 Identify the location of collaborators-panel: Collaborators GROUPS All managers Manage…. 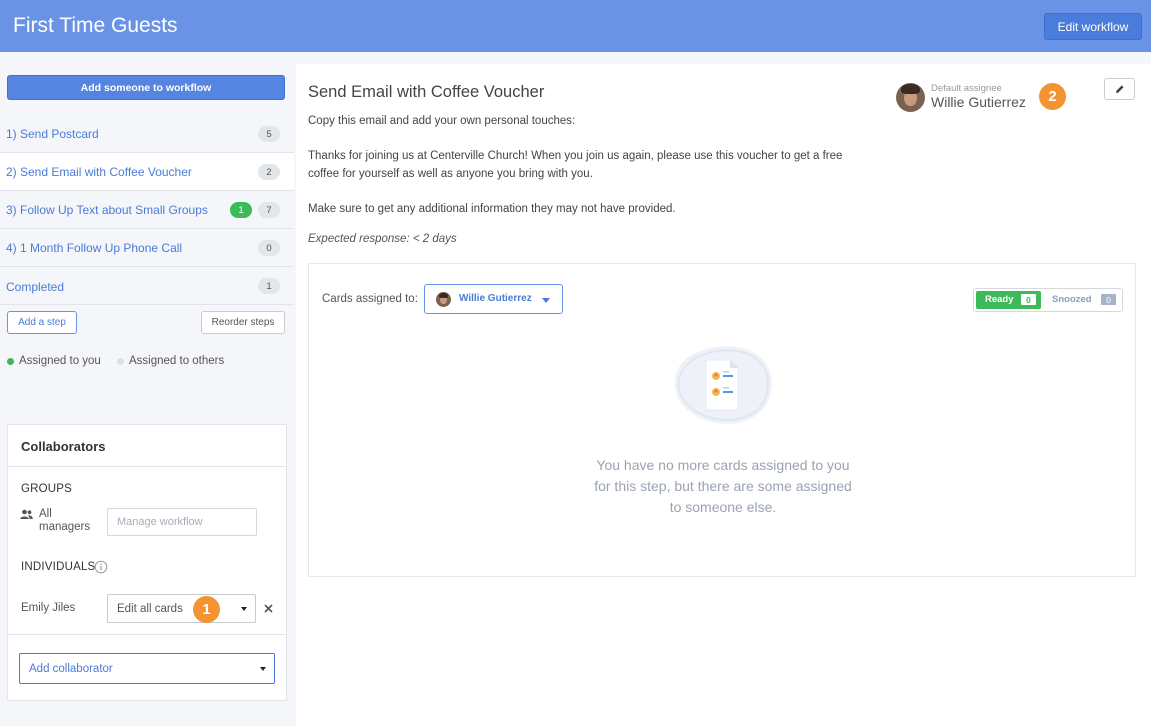
(147, 562).